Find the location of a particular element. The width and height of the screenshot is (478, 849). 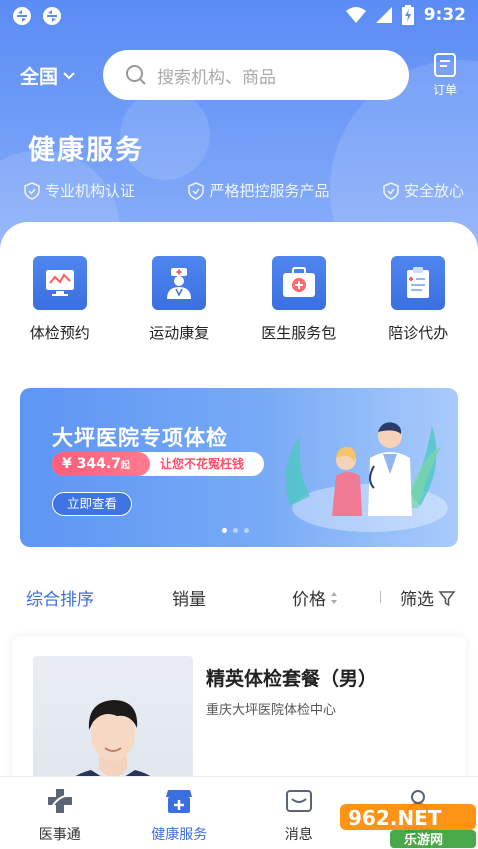

sort-sales: 销量 is located at coordinates (189, 597).